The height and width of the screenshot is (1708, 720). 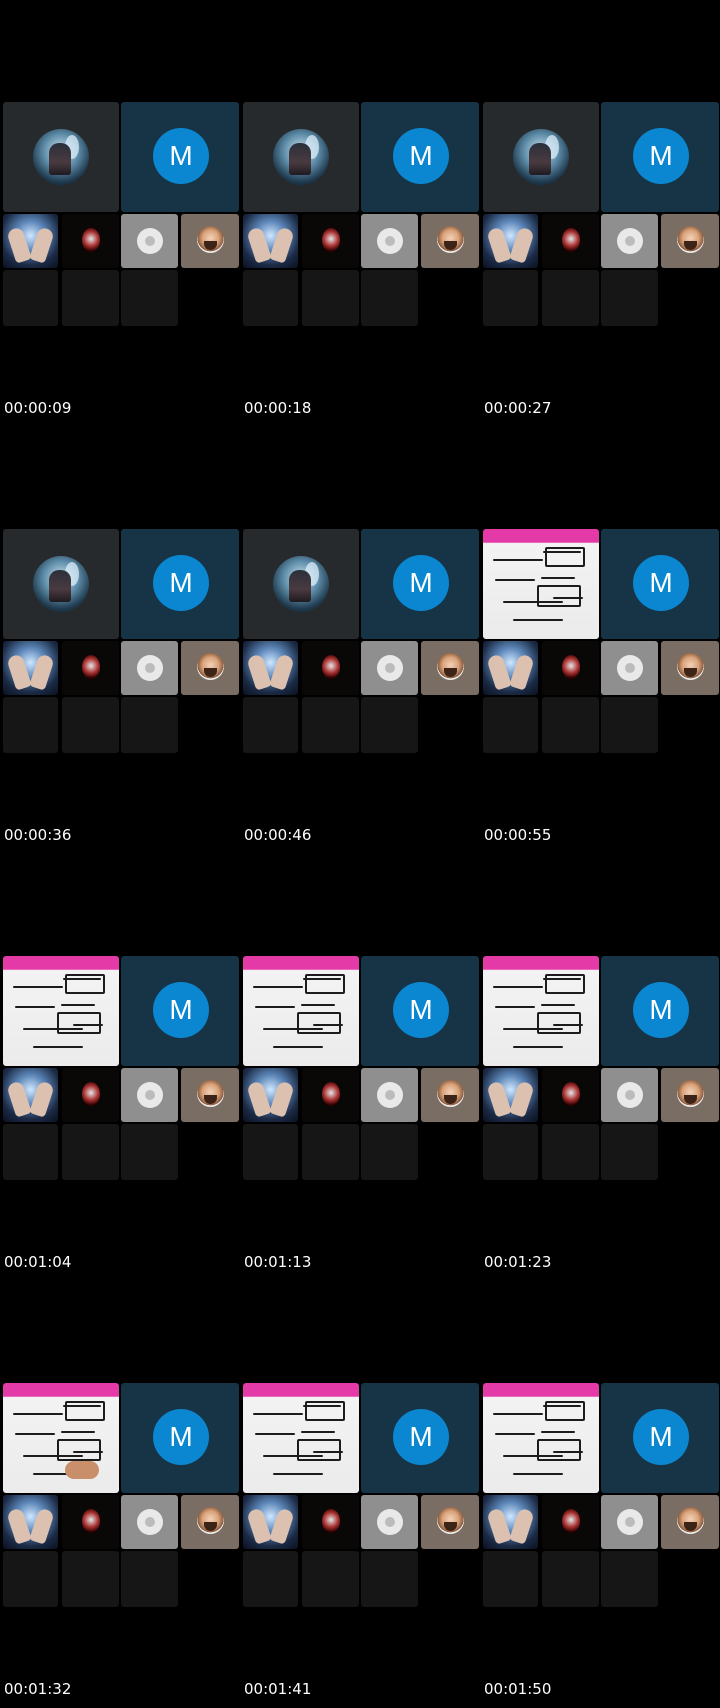 I want to click on frame-timestamp: 00:00:09, so click(x=38, y=408).